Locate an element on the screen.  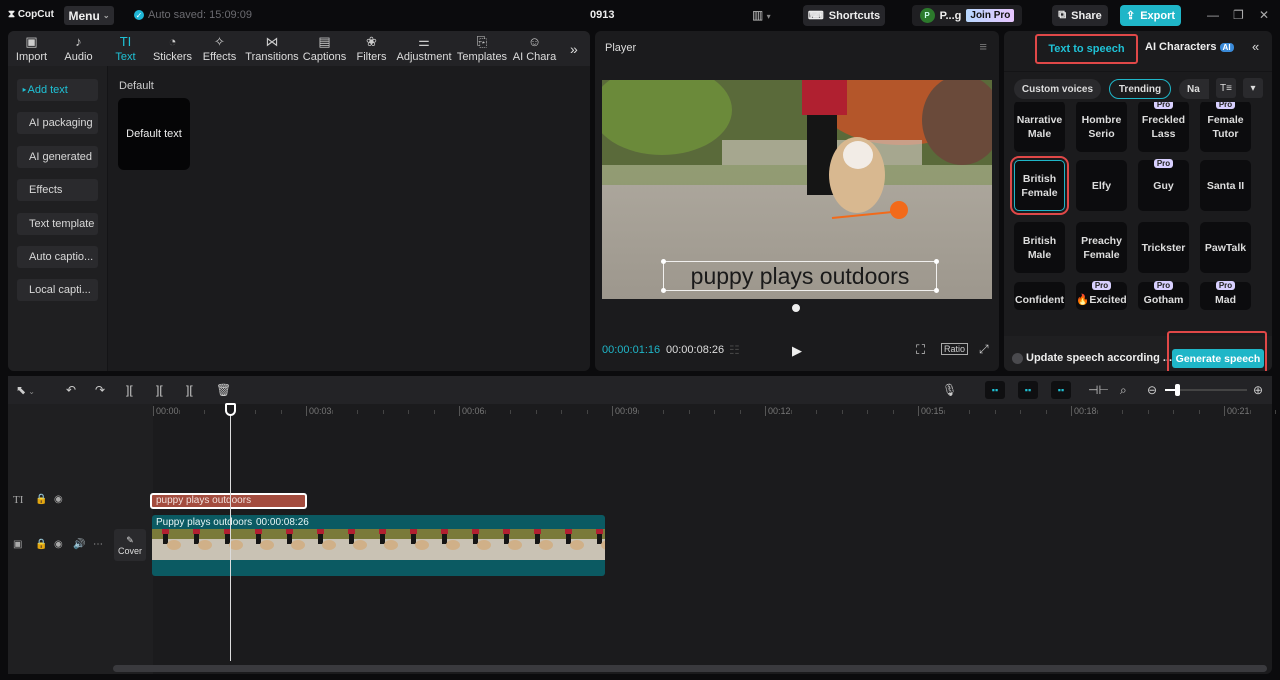
voice-option: Pro 🔥Excited is located at coordinates (1101, 295).